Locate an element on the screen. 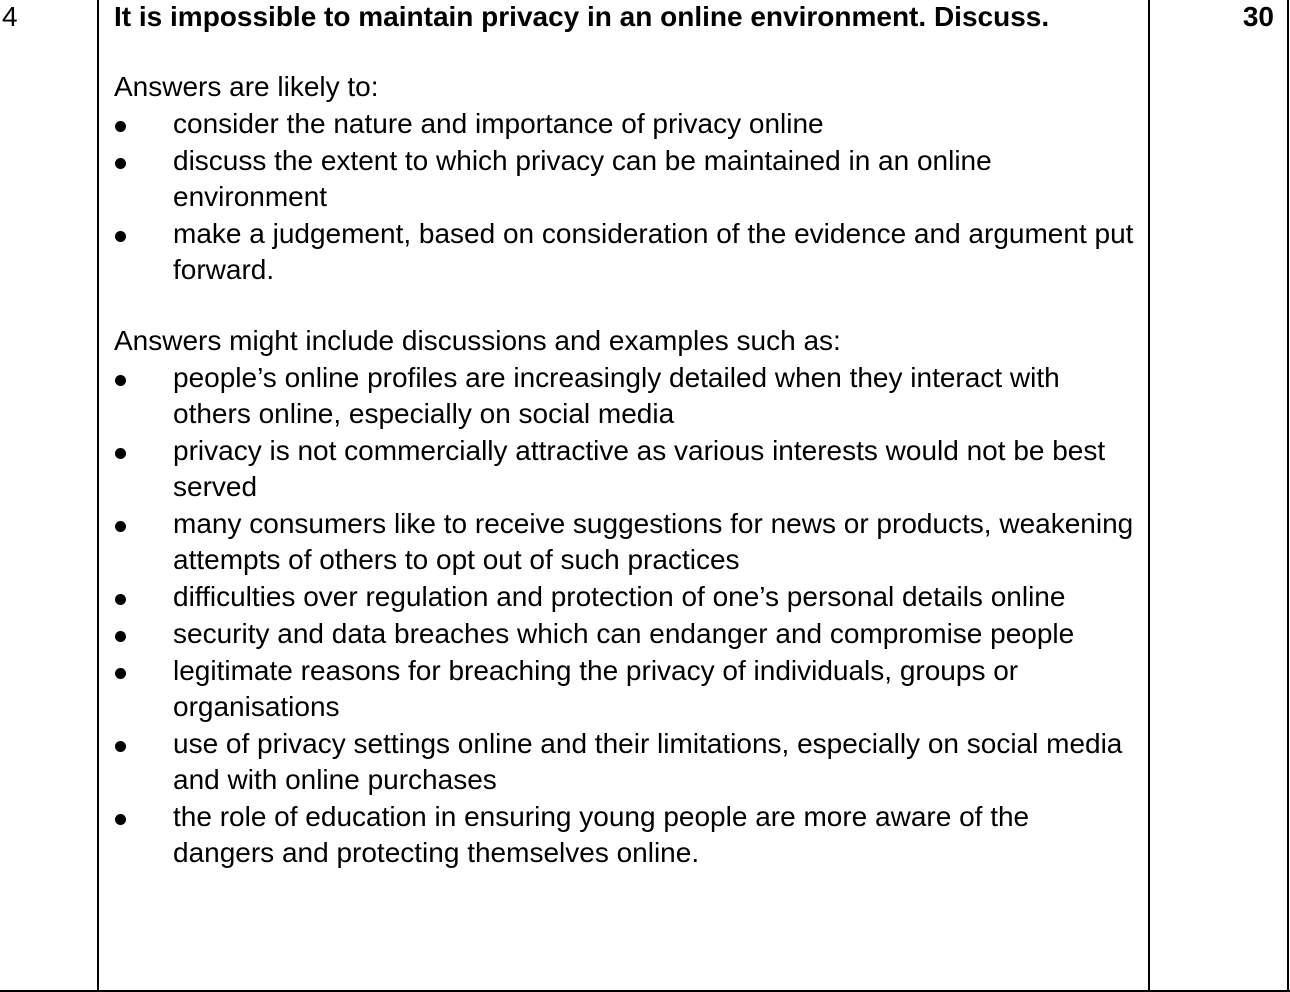  marks-value: 30 is located at coordinates (1258, 16).